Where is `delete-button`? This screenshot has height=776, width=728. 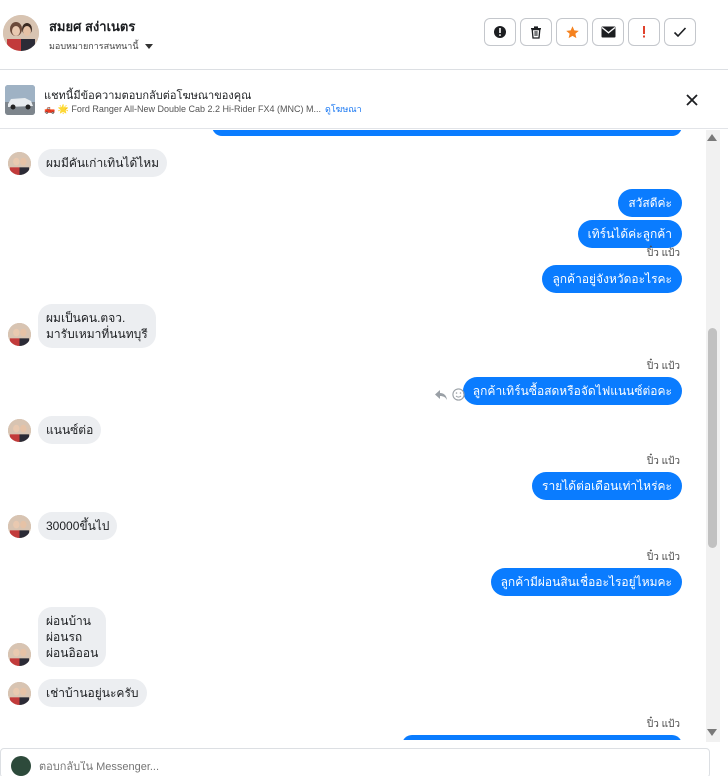
delete-button is located at coordinates (536, 32).